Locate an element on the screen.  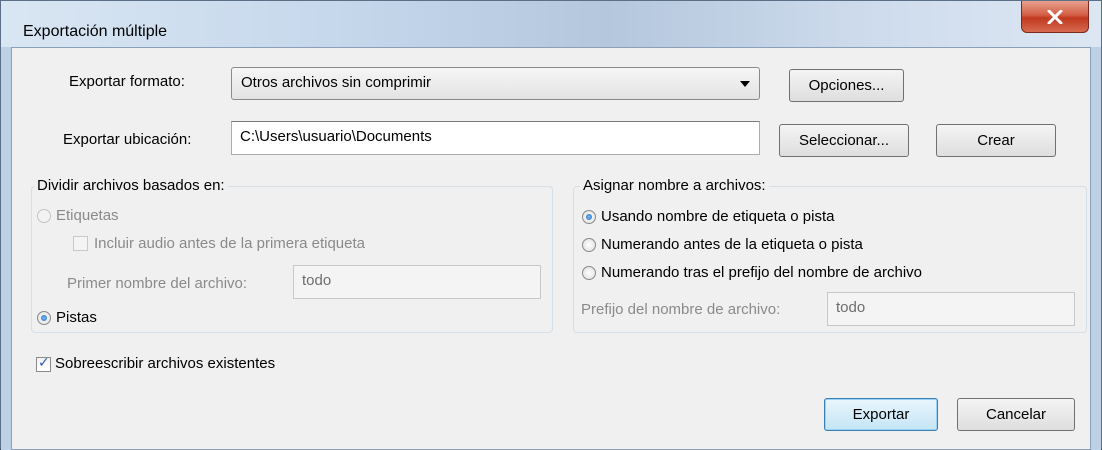
format-select: Otros archivos sin comprimir is located at coordinates (495, 83).